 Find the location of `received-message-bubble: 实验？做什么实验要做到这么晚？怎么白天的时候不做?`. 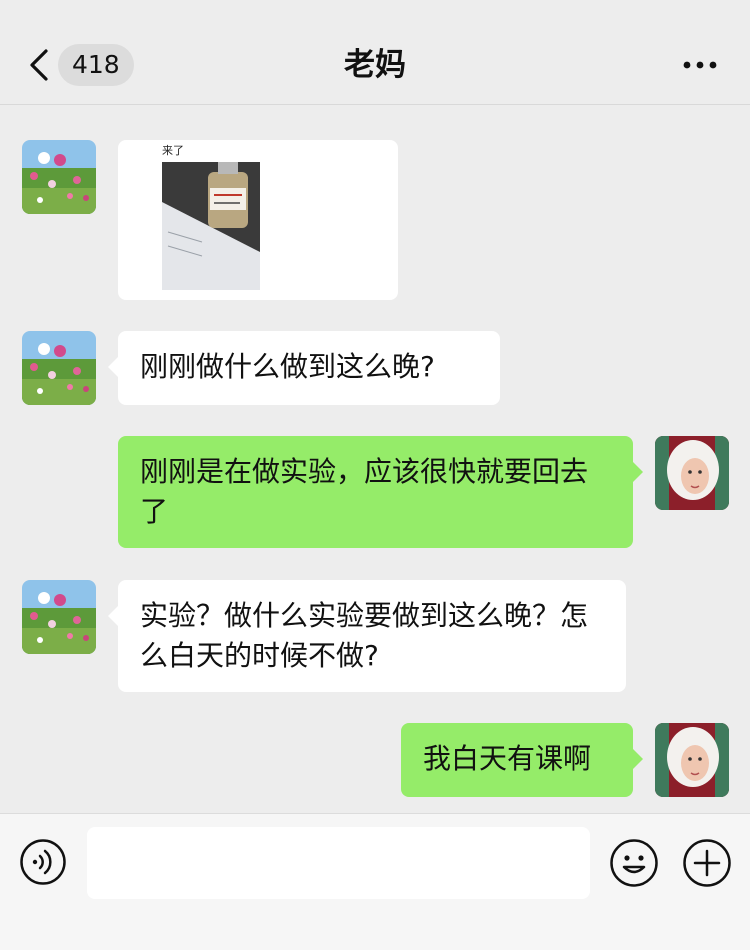

received-message-bubble: 实验？做什么实验要做到这么晚？怎么白天的时候不做? is located at coordinates (367, 636).